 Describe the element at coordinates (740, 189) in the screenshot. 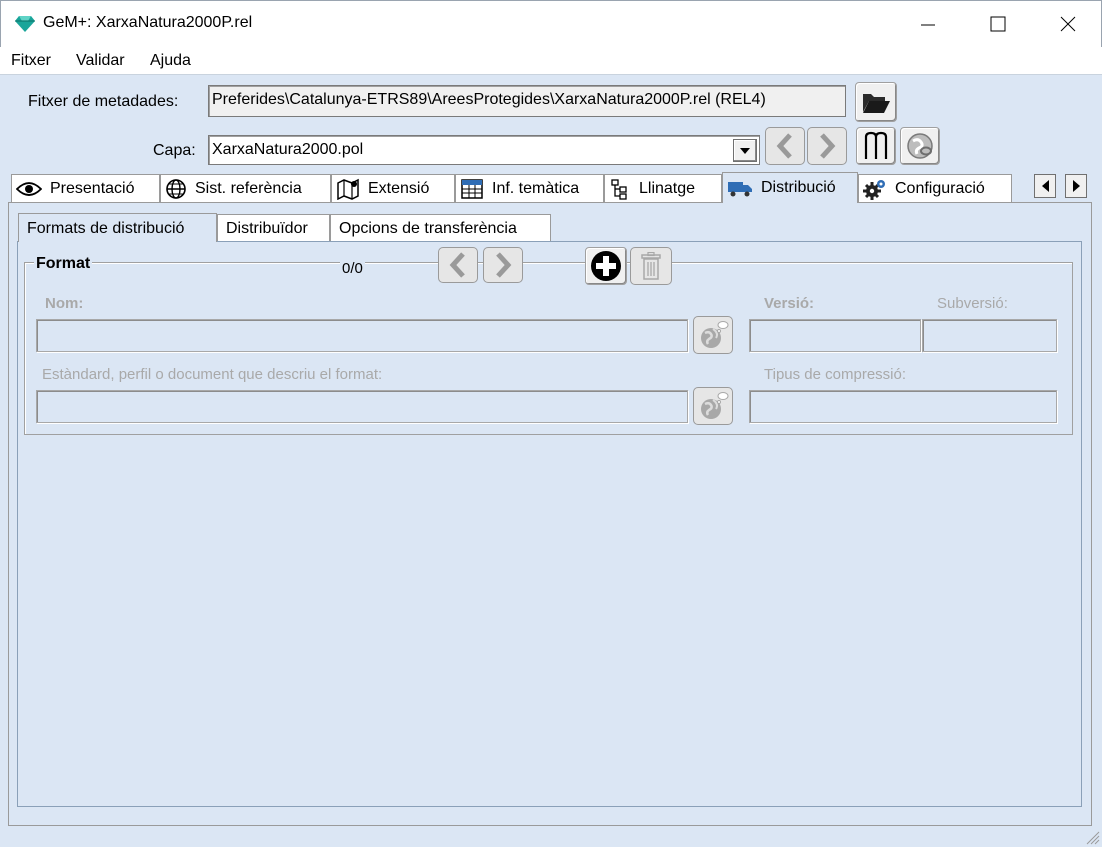

I see `truck-icon` at that location.